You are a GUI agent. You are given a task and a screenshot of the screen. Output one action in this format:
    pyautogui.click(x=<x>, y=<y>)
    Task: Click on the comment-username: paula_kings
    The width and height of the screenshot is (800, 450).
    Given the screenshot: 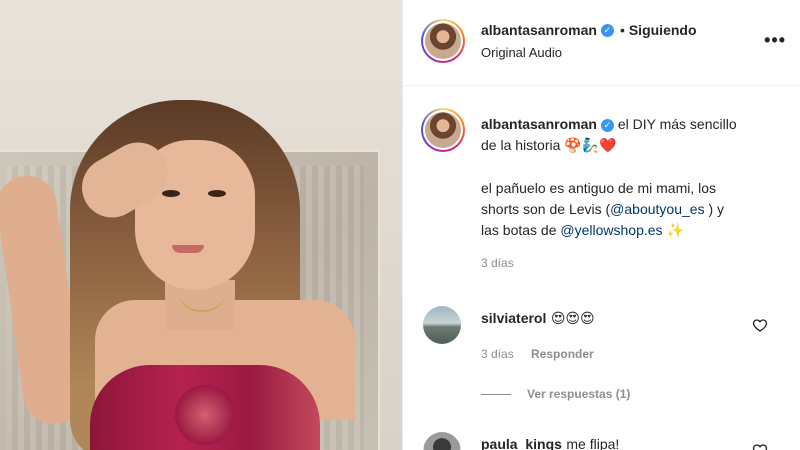 What is the action you would take?
    pyautogui.click(x=521, y=443)
    